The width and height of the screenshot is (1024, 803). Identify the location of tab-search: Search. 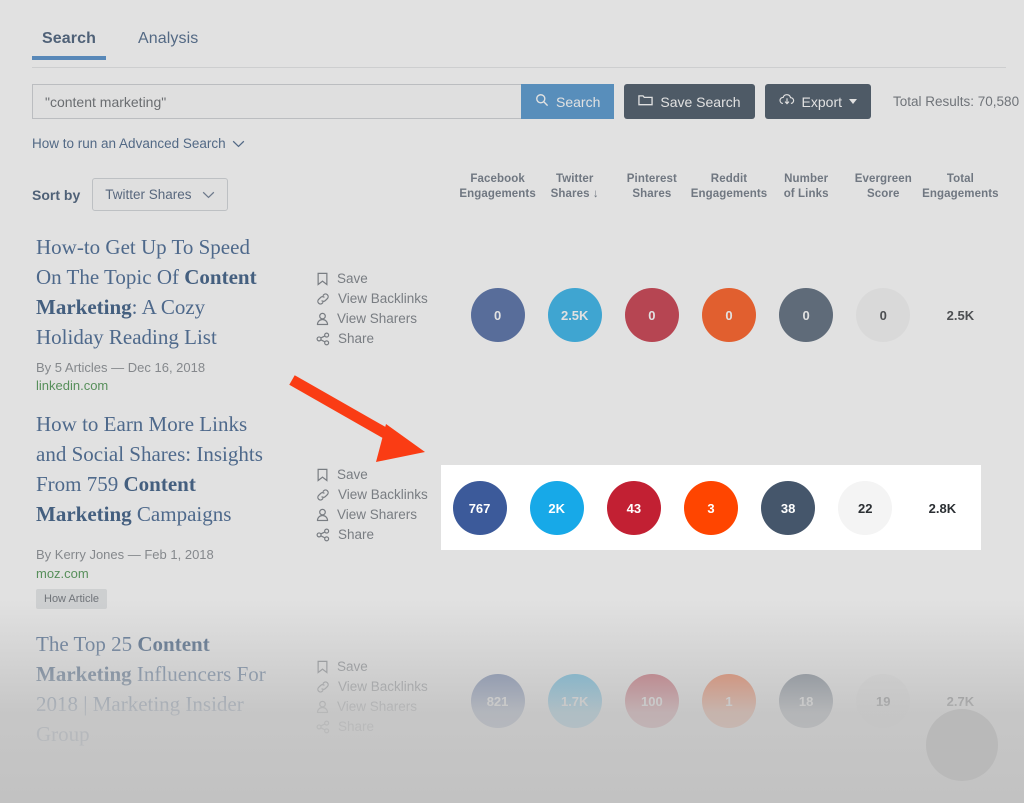
(69, 42).